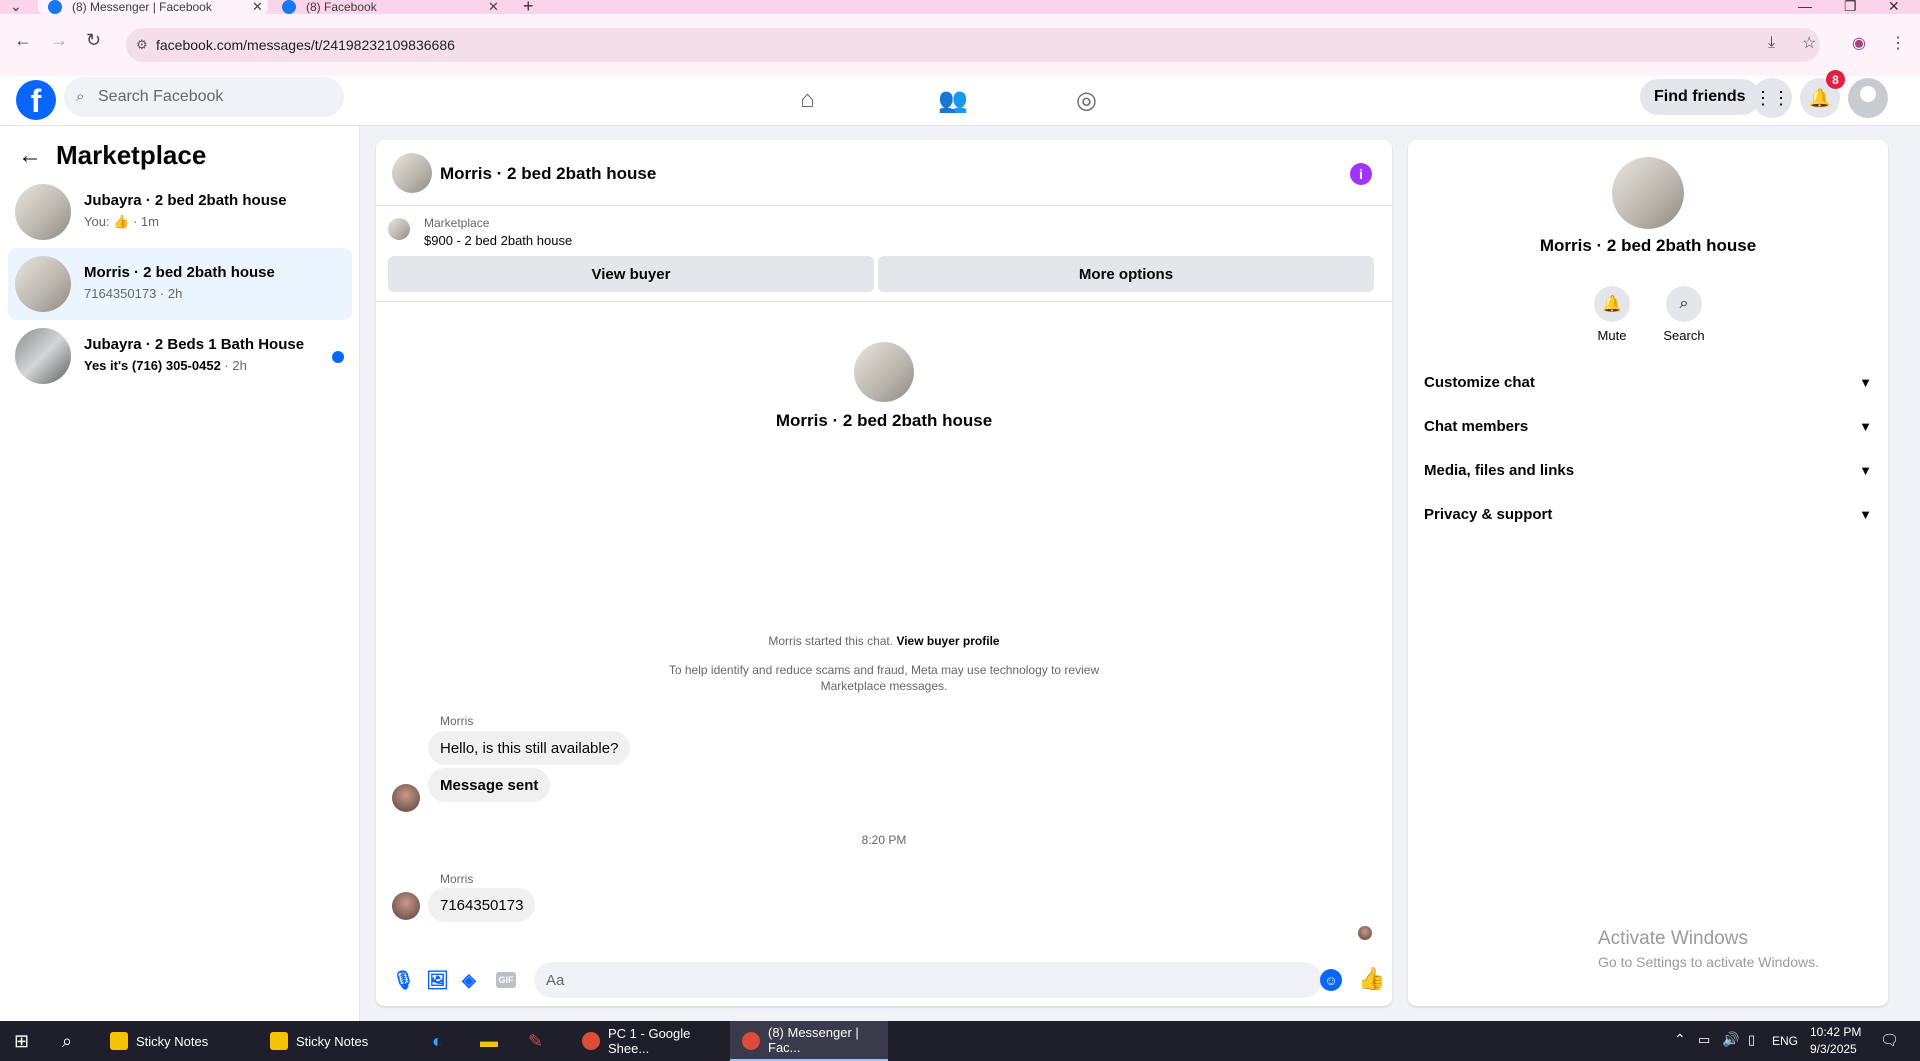  What do you see at coordinates (1680, 1039) in the screenshot?
I see `tray-chevron-up-icon: ⌃` at bounding box center [1680, 1039].